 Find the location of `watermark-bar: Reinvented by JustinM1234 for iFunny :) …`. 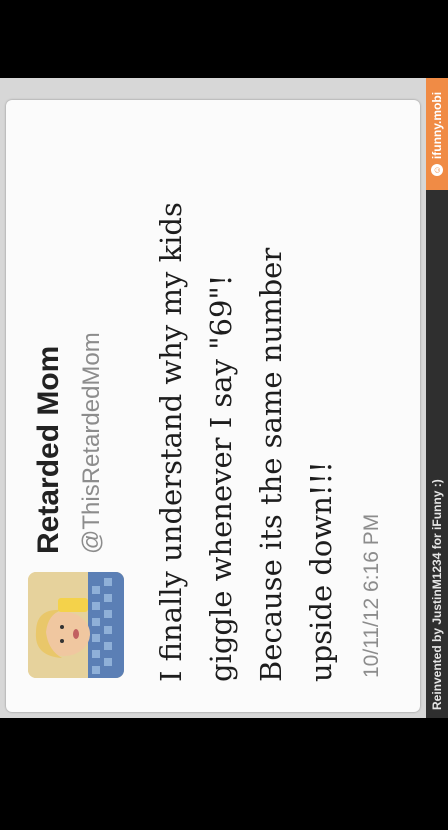

watermark-bar: Reinvented by JustinM1234 for iFunny :) … is located at coordinates (437, 398).